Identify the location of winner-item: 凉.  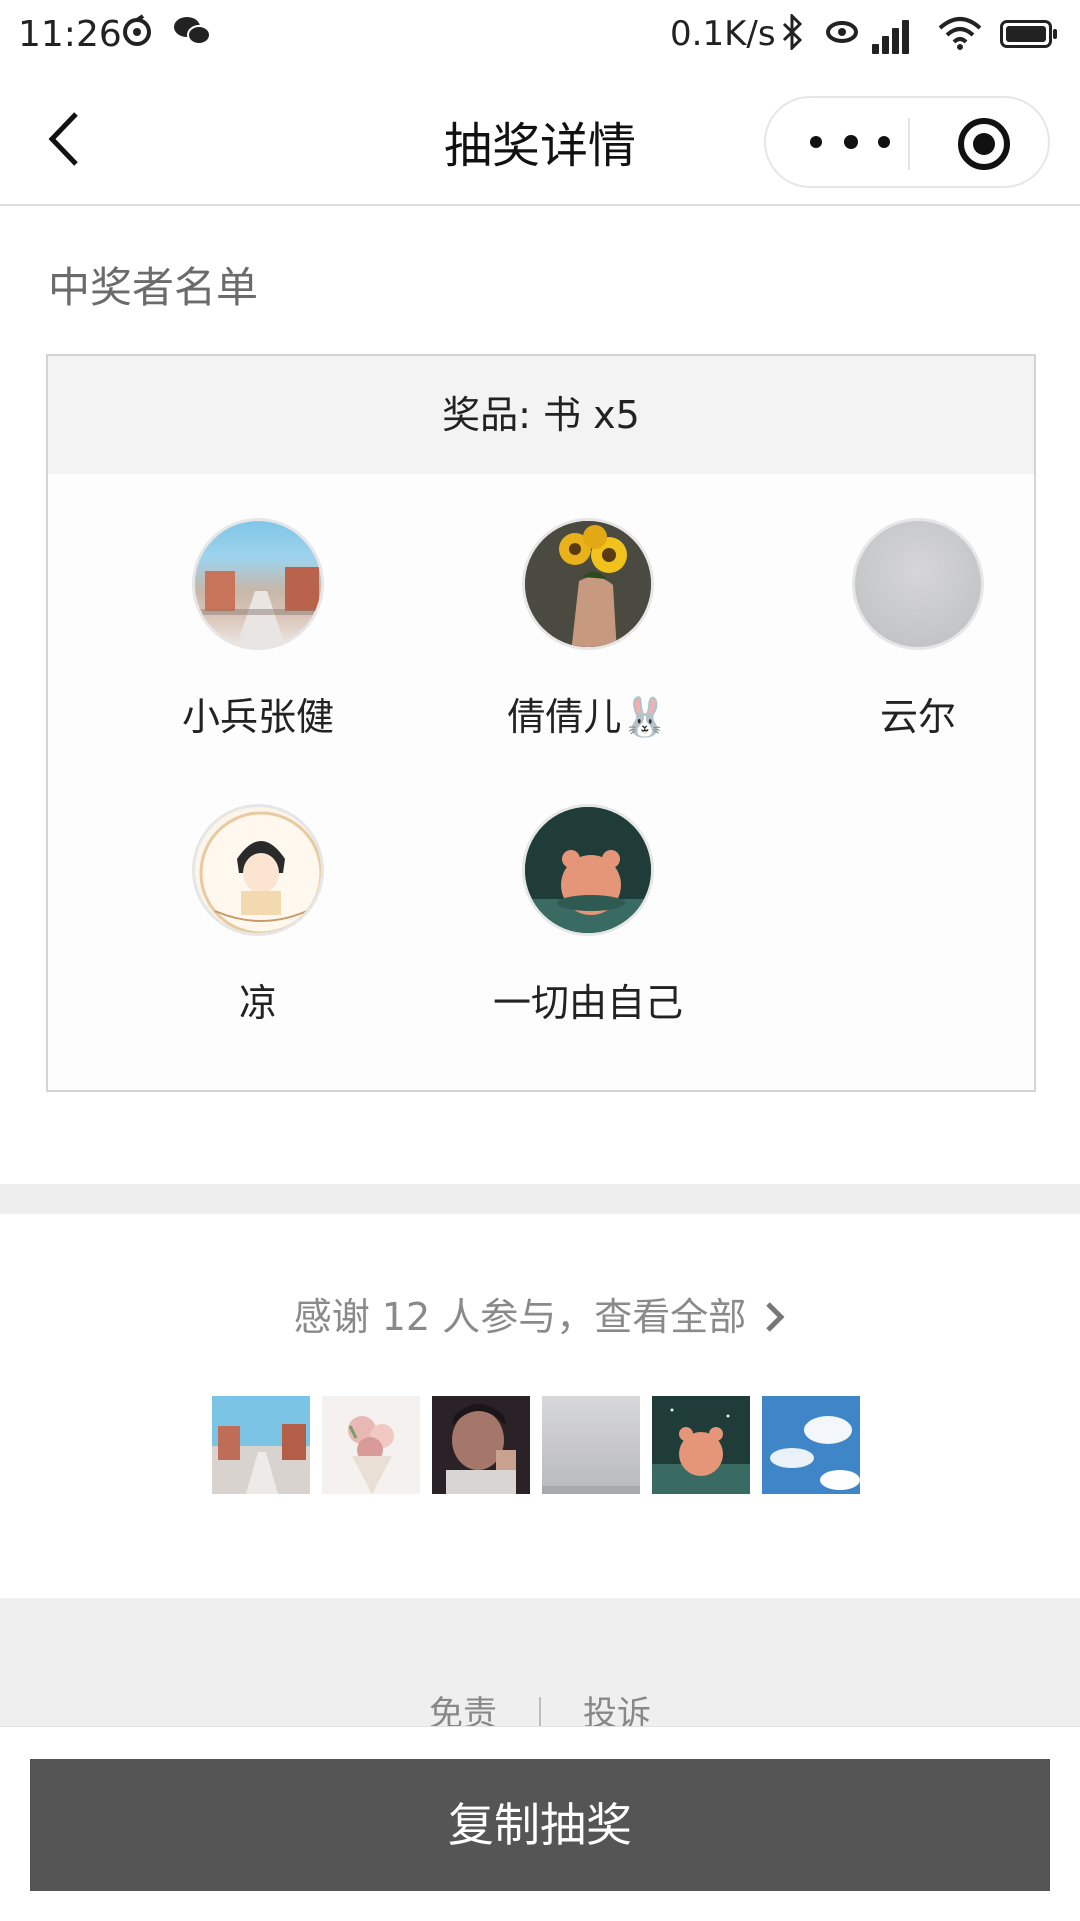
(258, 915).